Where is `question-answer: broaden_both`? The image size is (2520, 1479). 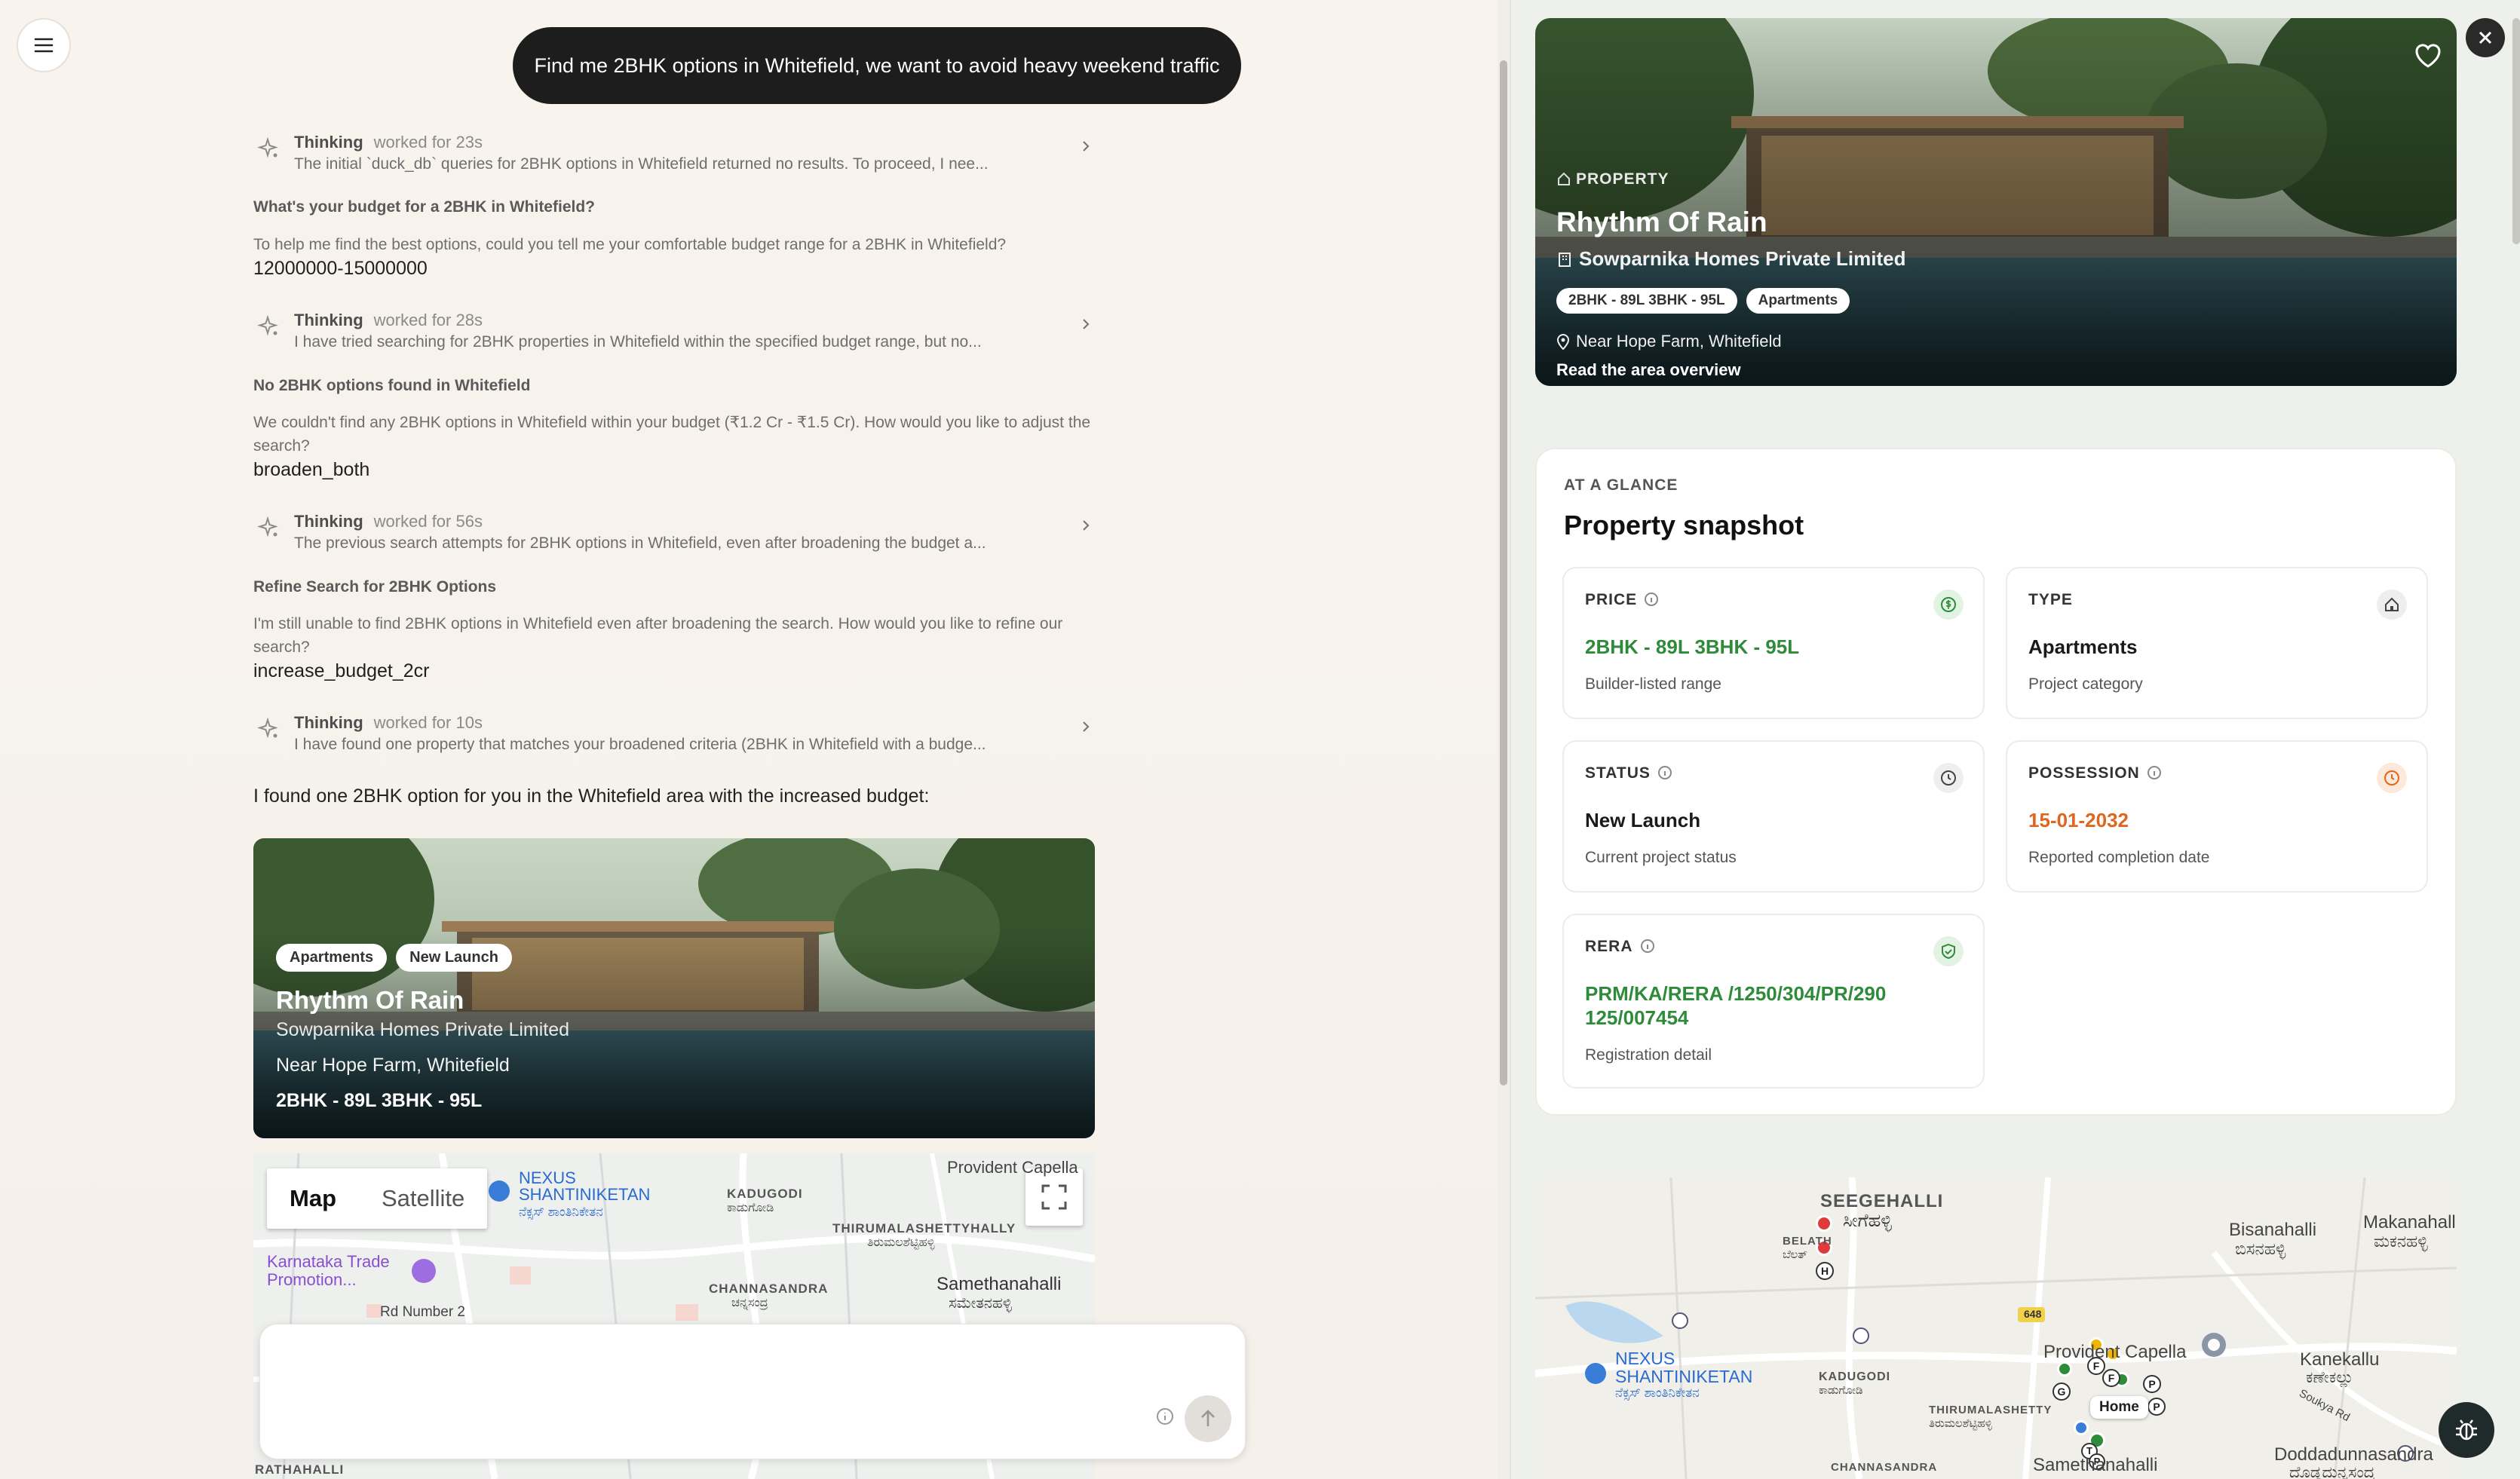 question-answer: broaden_both is located at coordinates (311, 470).